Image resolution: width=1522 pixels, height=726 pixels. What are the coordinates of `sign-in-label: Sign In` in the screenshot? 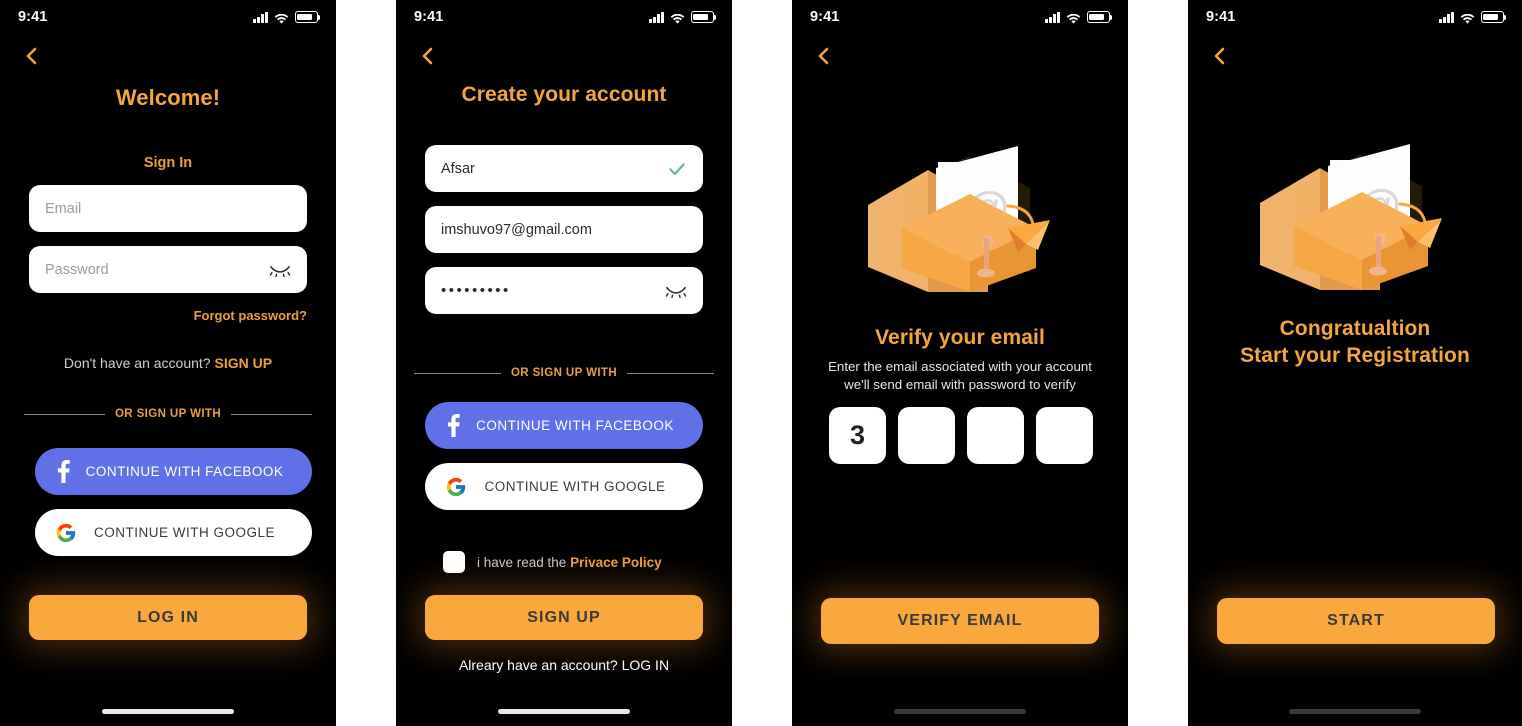 It's located at (168, 163).